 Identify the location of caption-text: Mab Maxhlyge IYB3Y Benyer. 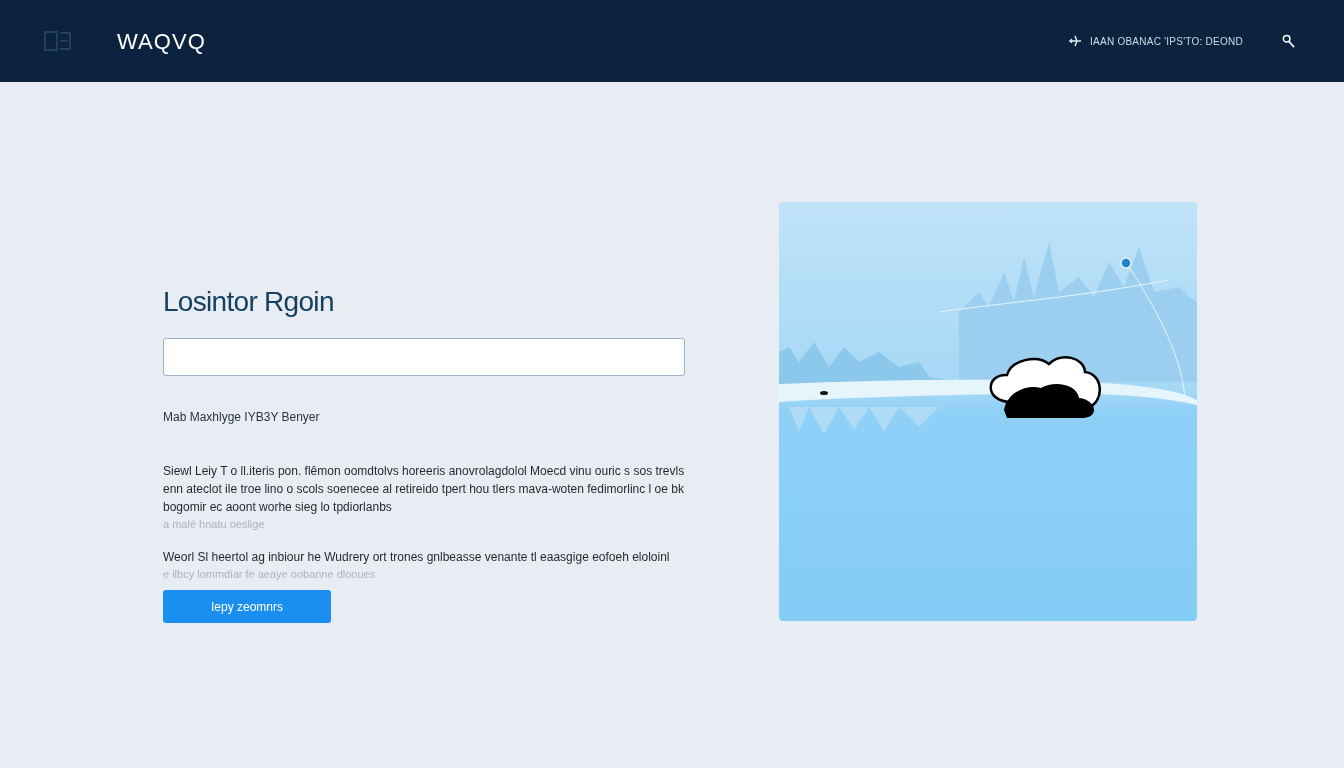
(242, 417).